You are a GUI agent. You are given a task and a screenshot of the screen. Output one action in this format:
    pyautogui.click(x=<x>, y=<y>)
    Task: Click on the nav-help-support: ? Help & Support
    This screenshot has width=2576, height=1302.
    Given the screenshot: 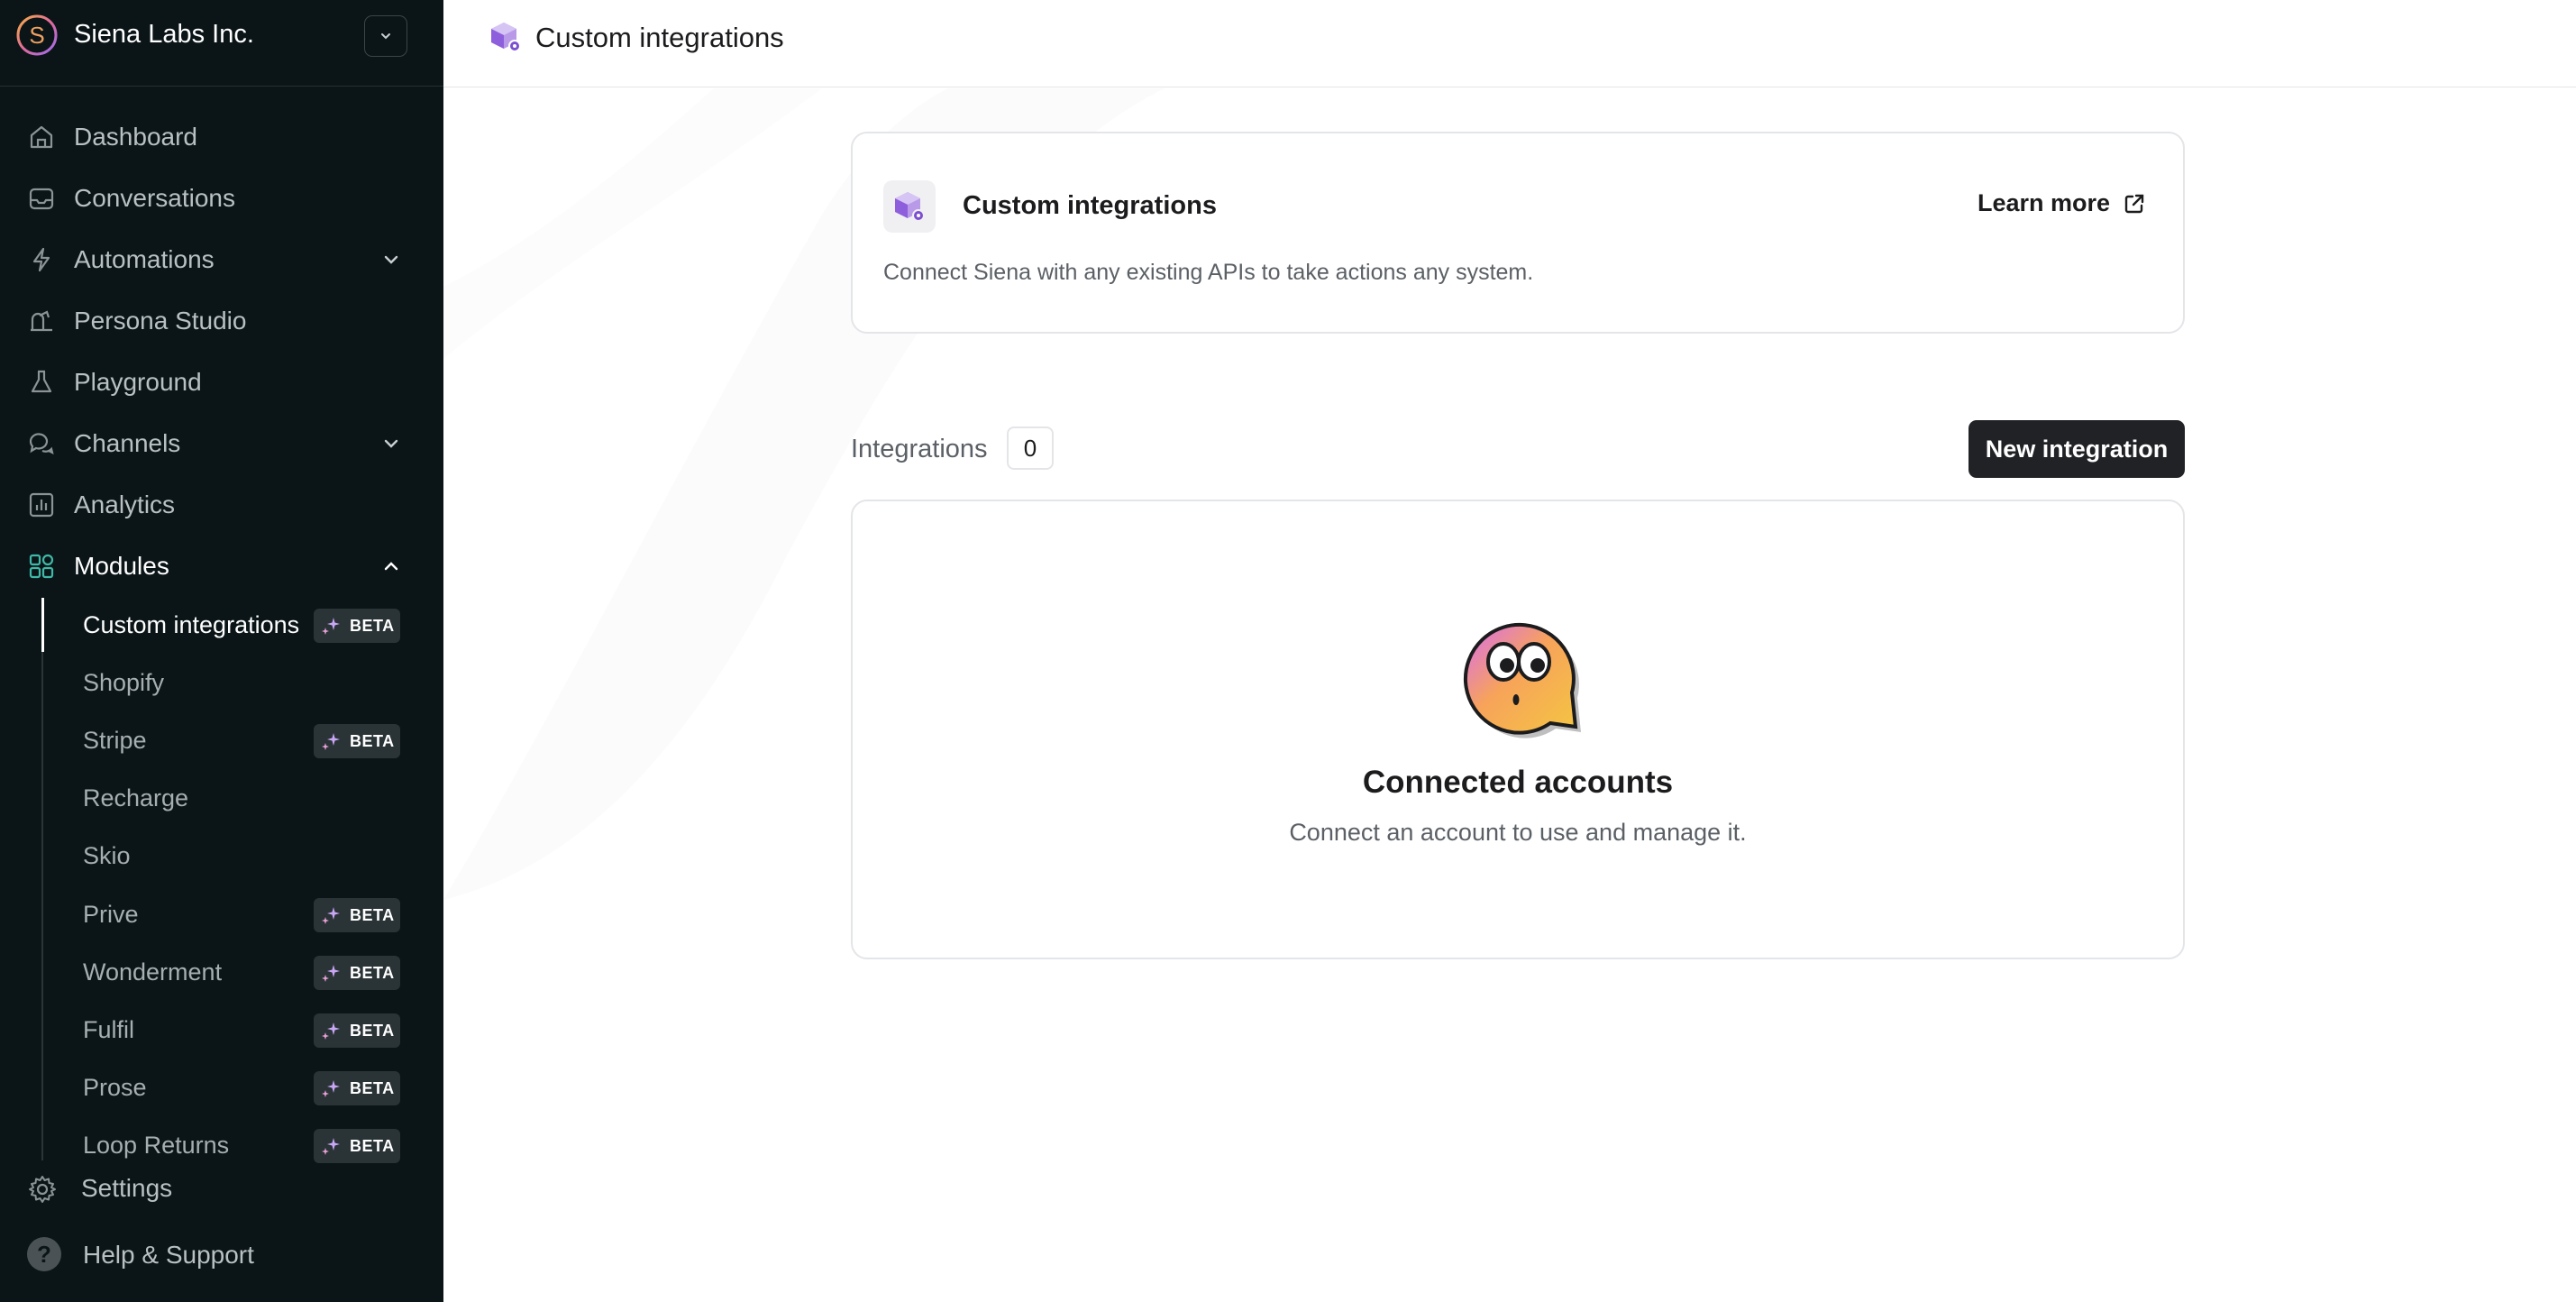 What is the action you would take?
    pyautogui.click(x=221, y=1253)
    